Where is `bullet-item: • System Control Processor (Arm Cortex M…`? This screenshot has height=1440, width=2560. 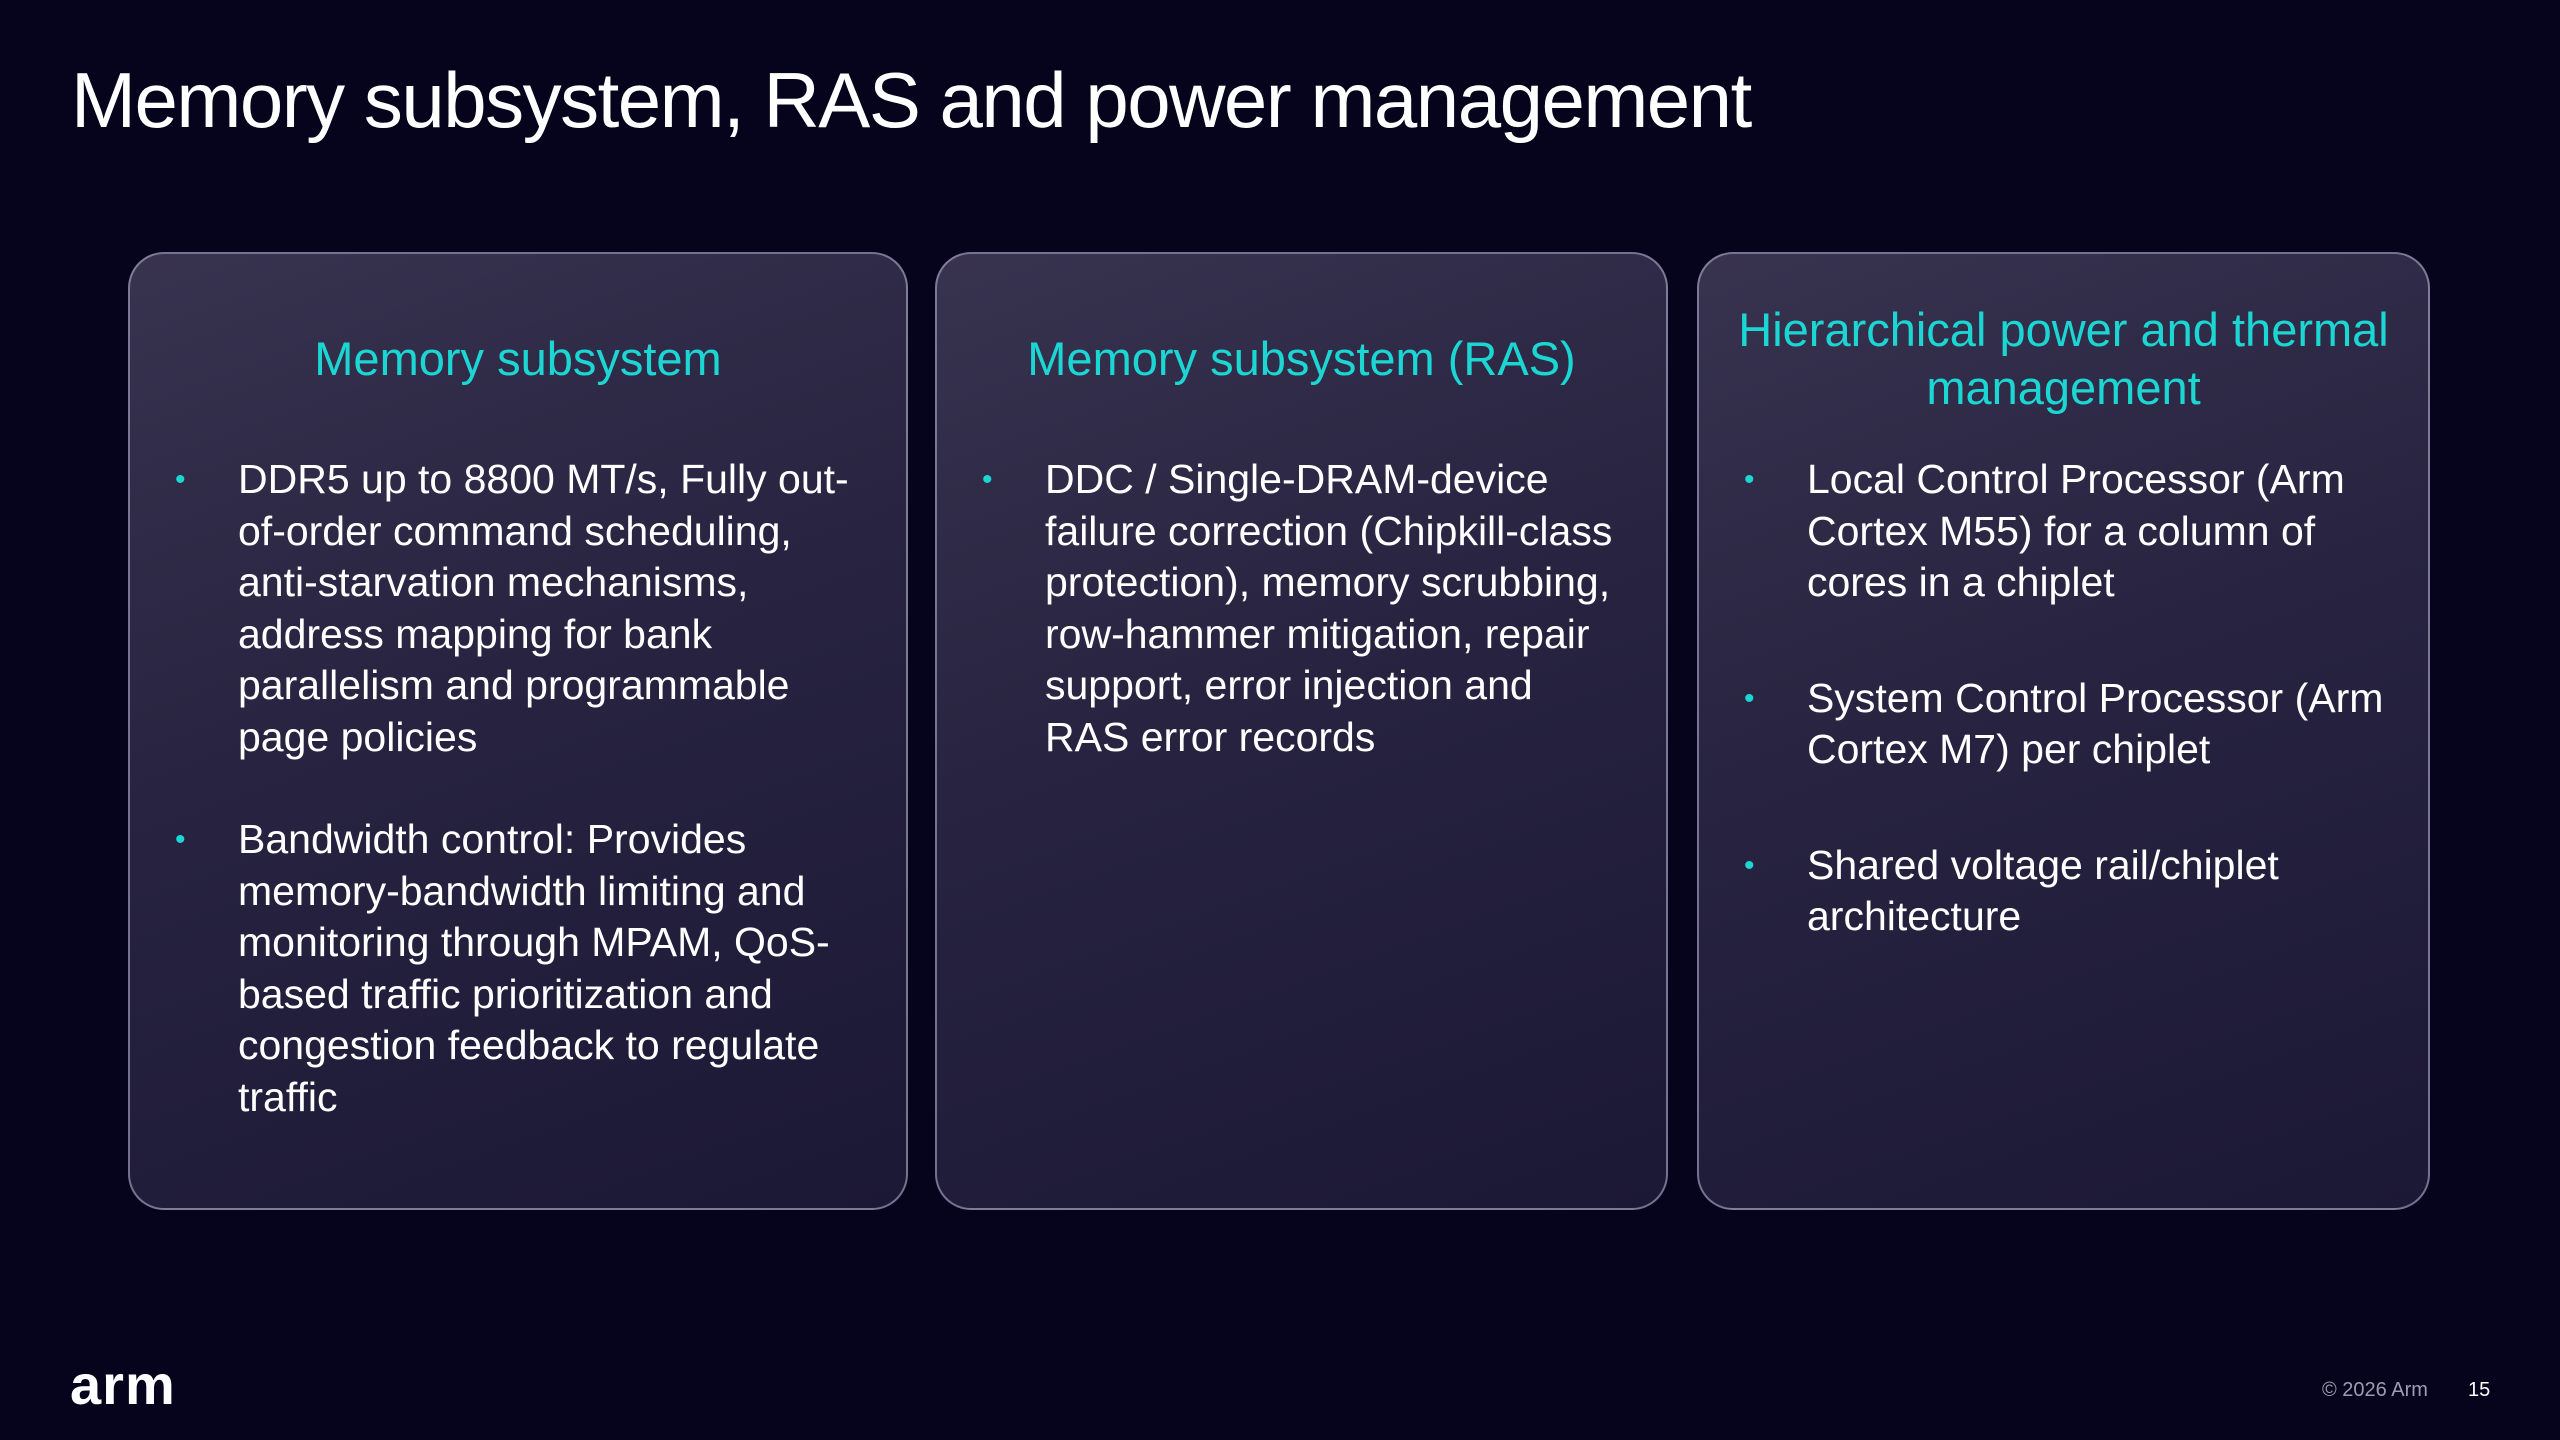
bullet-item: • System Control Processor (Arm Cortex M… is located at coordinates (2043, 724).